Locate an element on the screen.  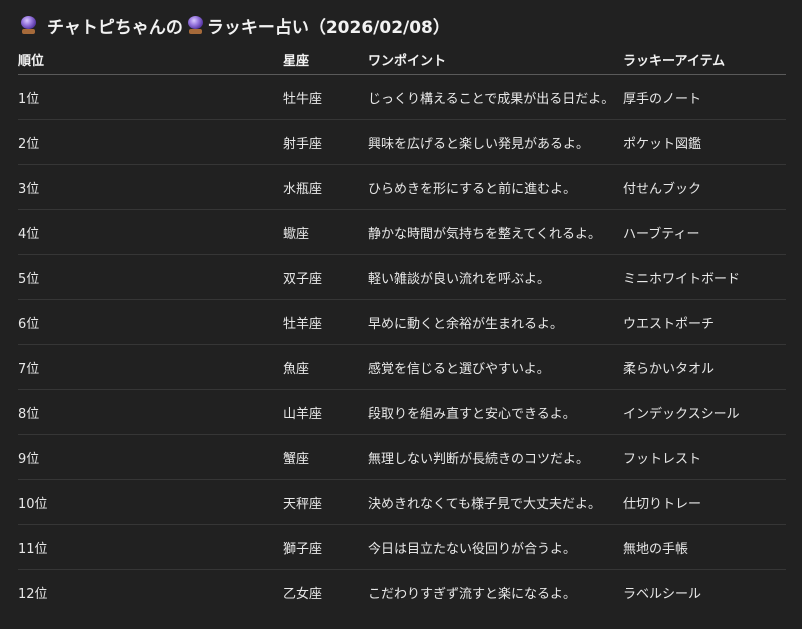
title-prefix: チャトピちゃんの is located at coordinates (115, 27).